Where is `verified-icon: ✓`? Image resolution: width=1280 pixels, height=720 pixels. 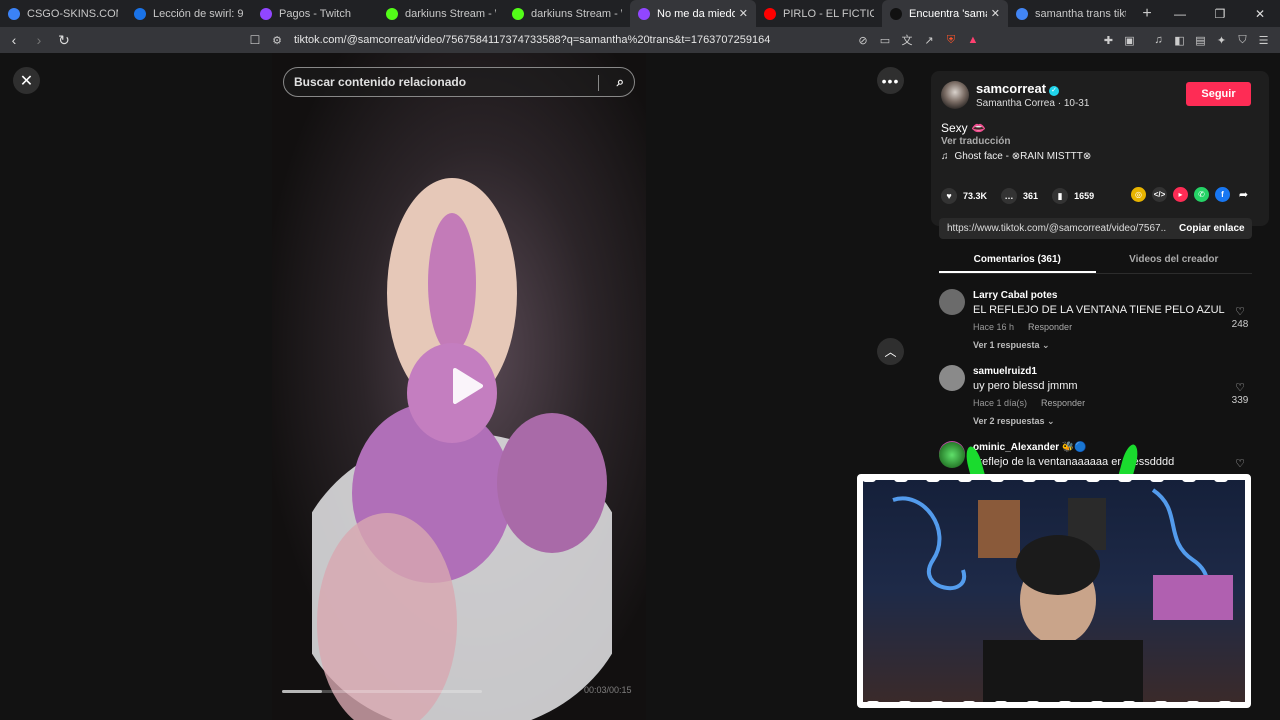
verified-icon: ✓ is located at coordinates (1054, 91).